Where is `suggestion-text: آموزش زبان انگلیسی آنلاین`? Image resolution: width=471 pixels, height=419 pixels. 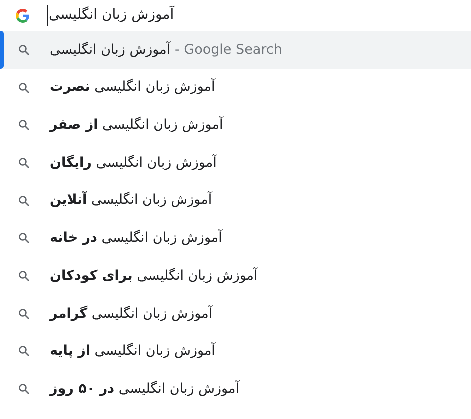
suggestion-text: آموزش زبان انگلیسی آنلاین is located at coordinates (131, 200).